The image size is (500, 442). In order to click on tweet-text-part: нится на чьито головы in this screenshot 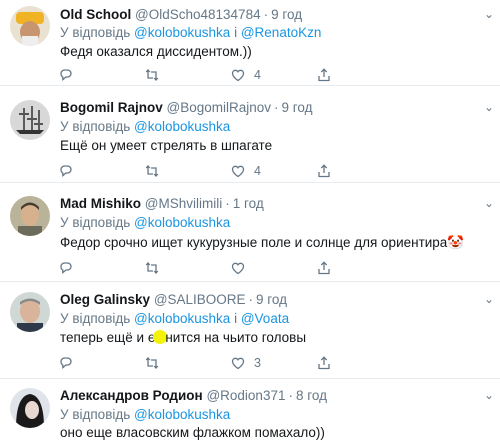, I will do `click(236, 337)`.